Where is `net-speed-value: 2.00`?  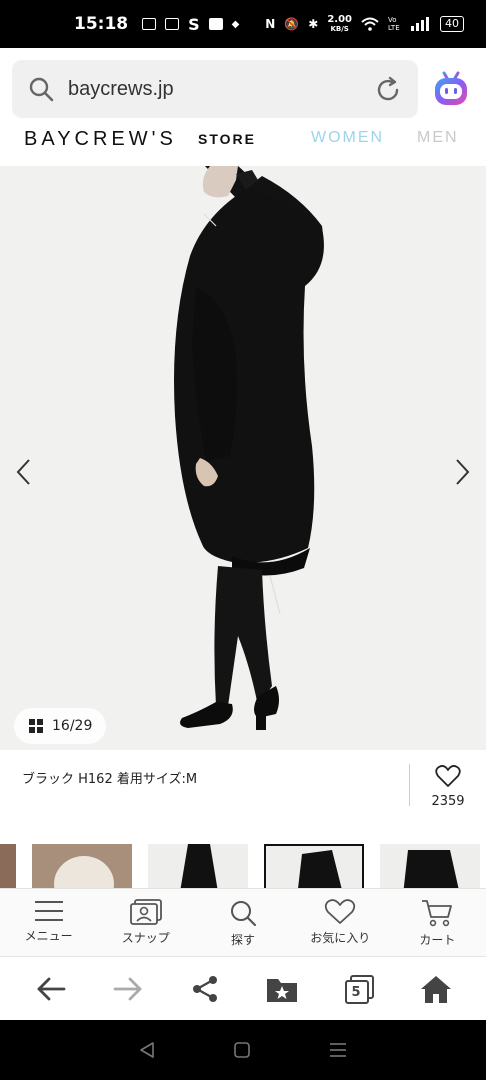 net-speed-value: 2.00 is located at coordinates (339, 19).